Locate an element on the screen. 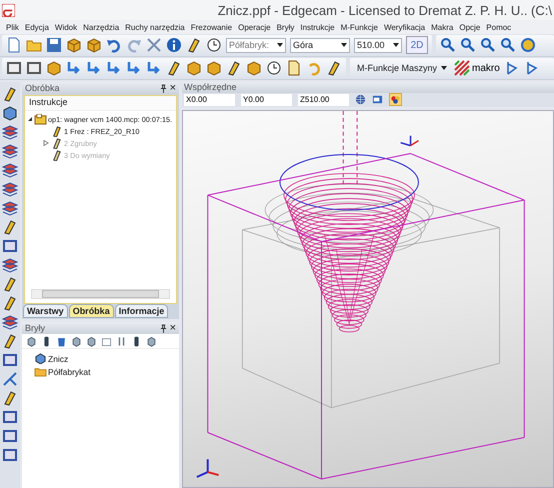 The height and width of the screenshot is (488, 554). menu-item: Pomoc is located at coordinates (499, 27).